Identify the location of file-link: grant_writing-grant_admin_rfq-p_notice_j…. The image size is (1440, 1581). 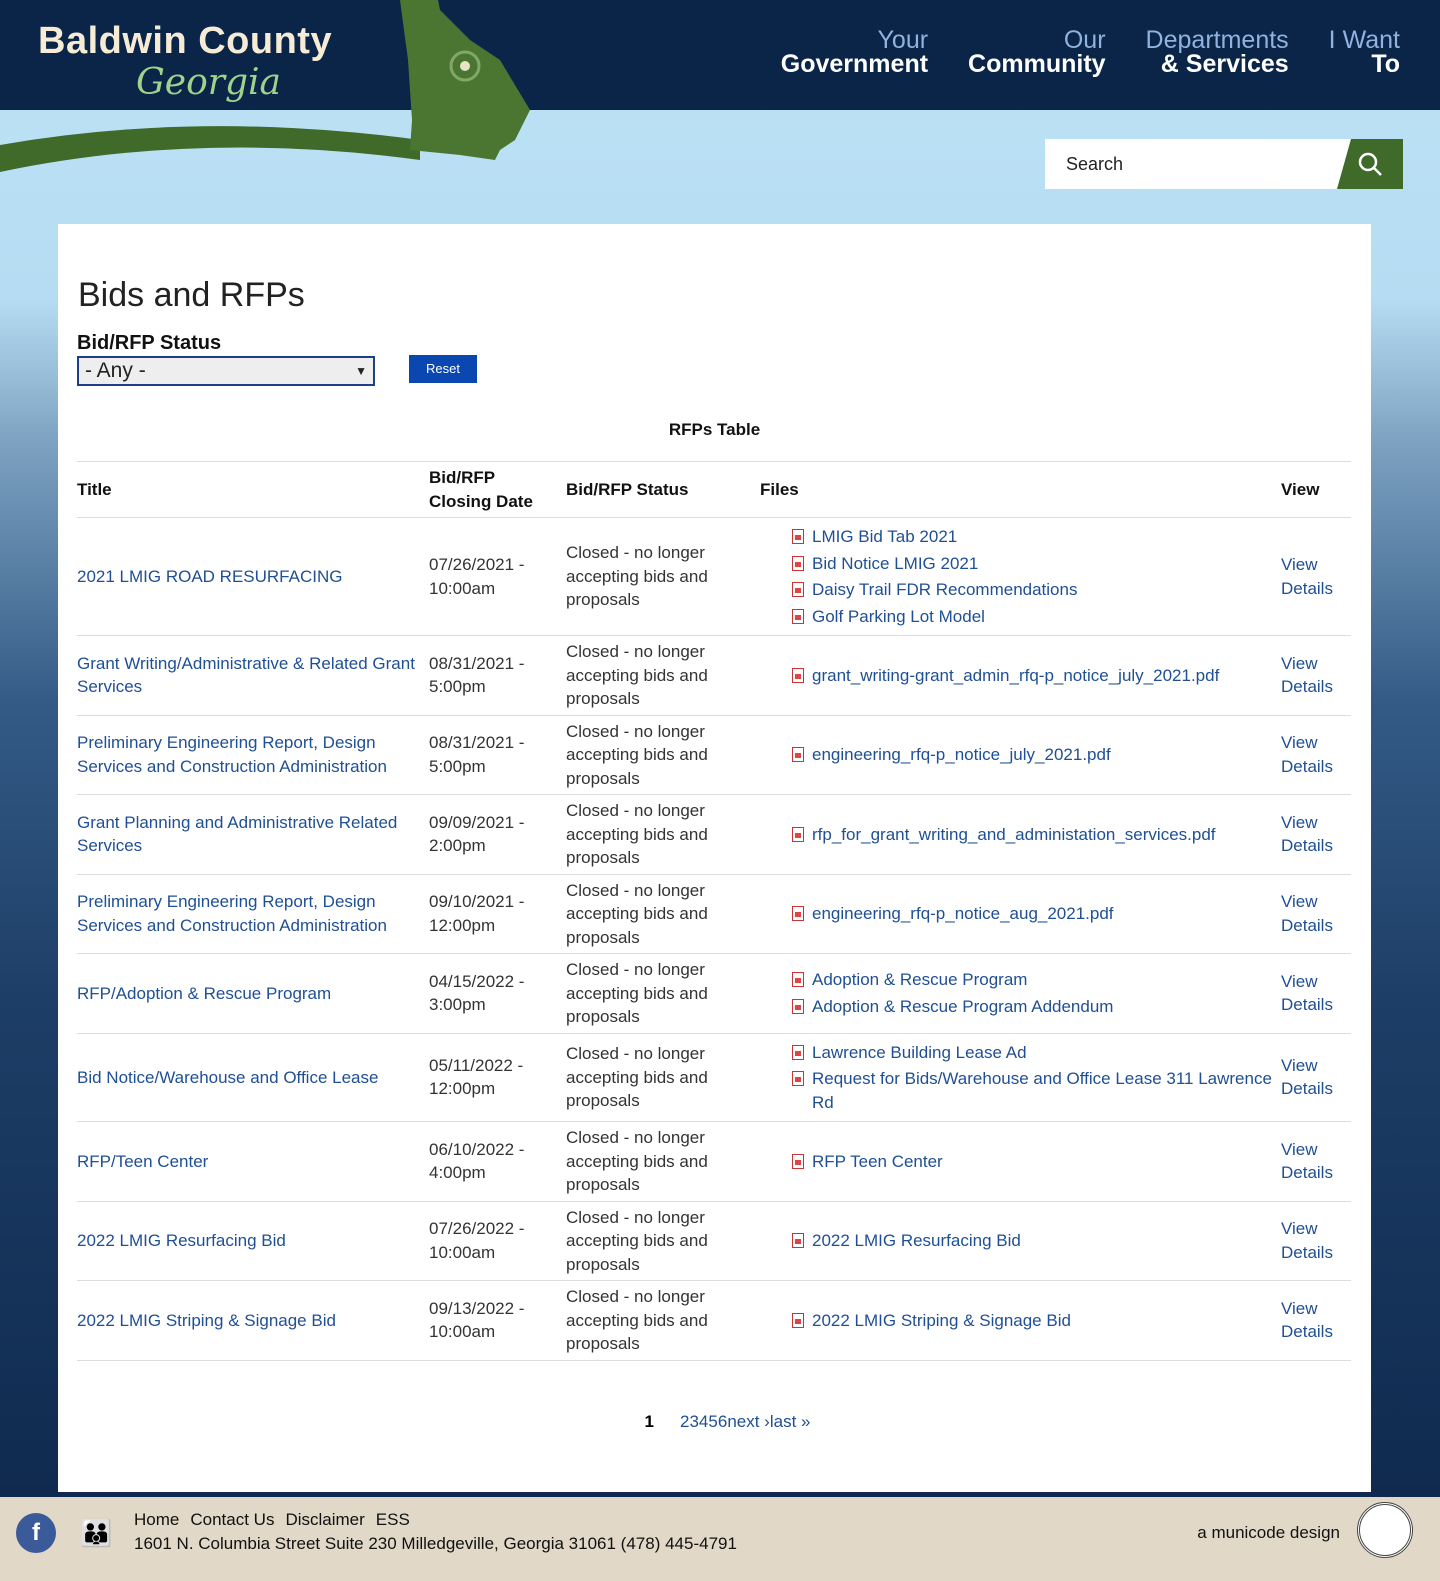
(1036, 676).